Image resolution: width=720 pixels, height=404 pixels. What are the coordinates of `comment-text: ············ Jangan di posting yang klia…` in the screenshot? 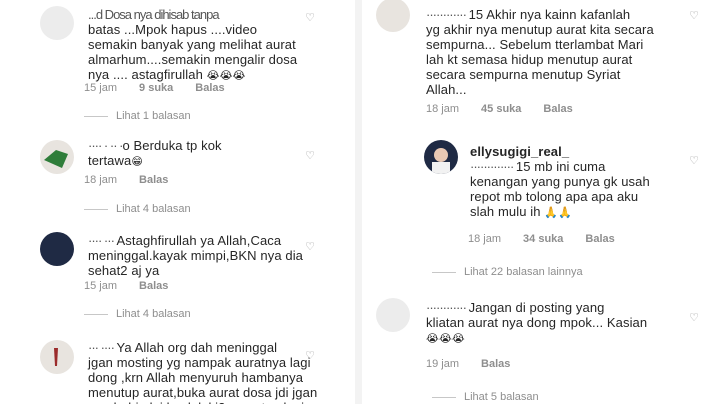 It's located at (561, 323).